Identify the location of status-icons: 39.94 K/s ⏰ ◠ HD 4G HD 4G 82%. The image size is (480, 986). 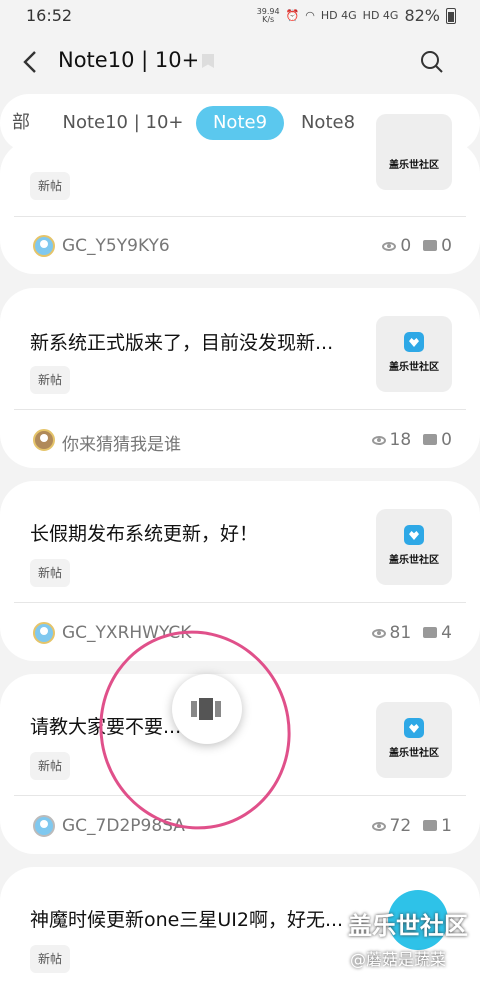
(356, 15).